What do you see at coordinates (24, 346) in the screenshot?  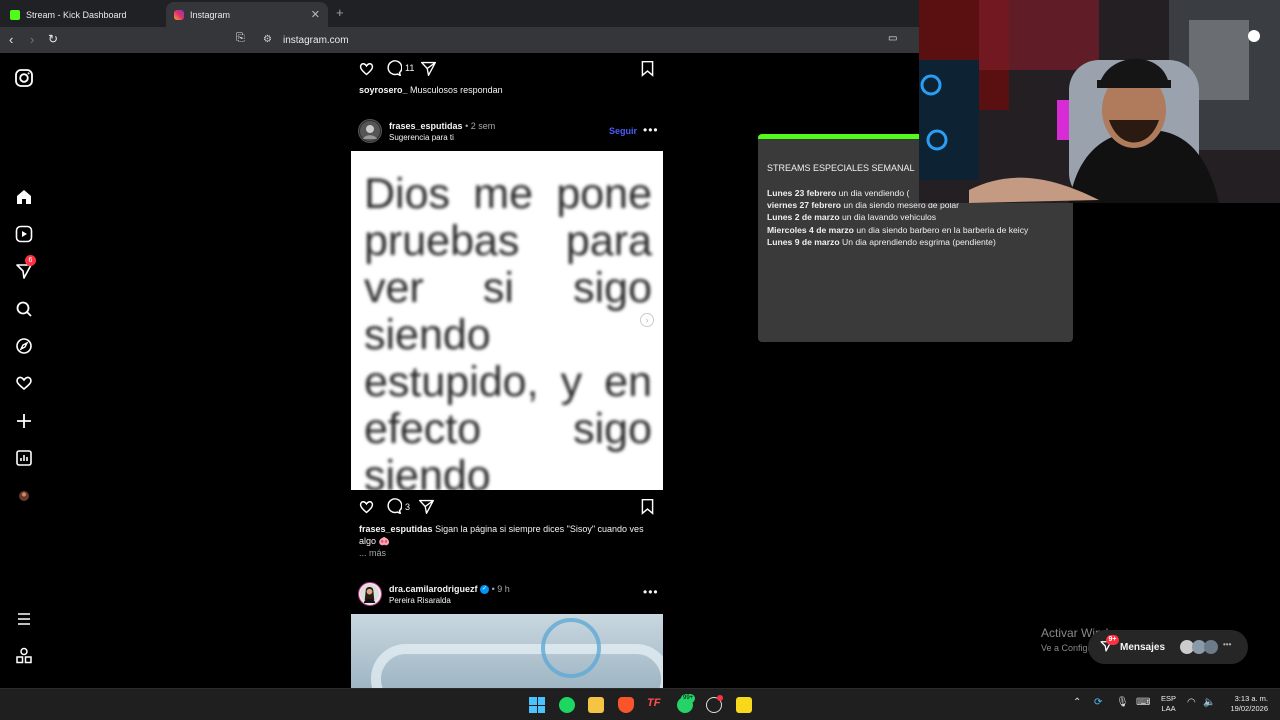 I see `explore-icon` at bounding box center [24, 346].